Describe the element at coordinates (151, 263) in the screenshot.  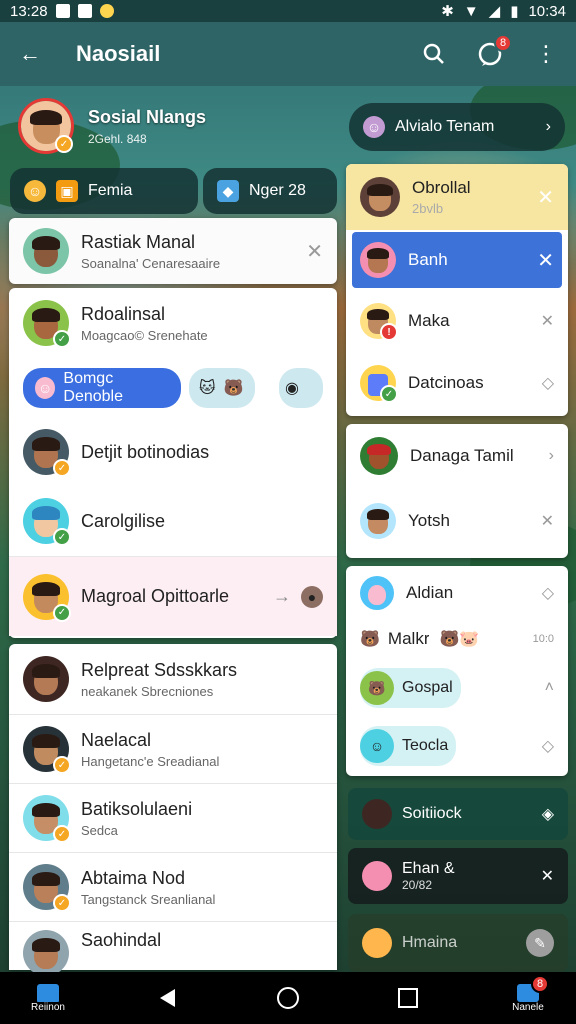
I see `contact-status: Soanalna' Cenaresaaire` at that location.